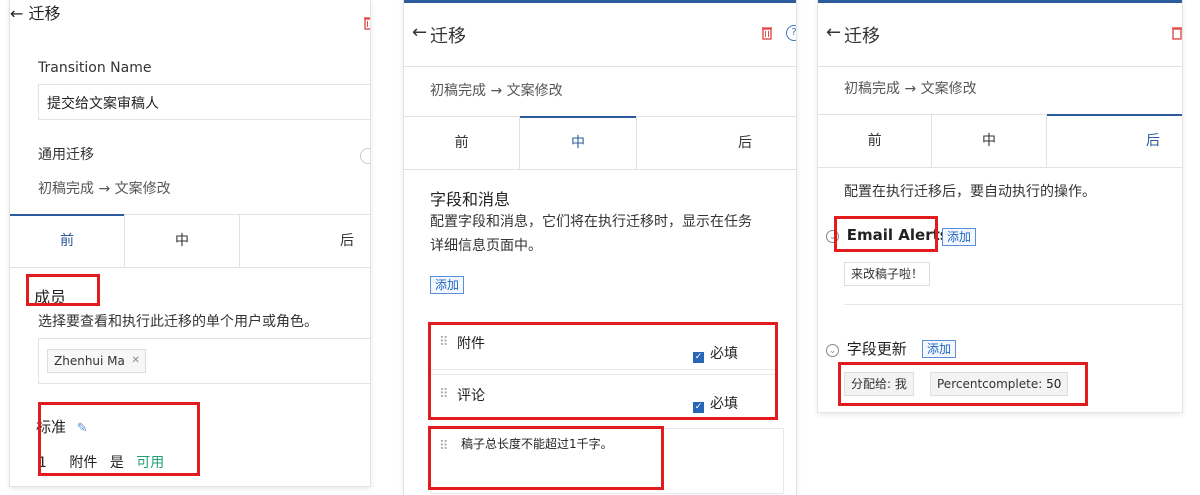 This screenshot has width=1200, height=495. I want to click on highlight-box-members, so click(63, 290).